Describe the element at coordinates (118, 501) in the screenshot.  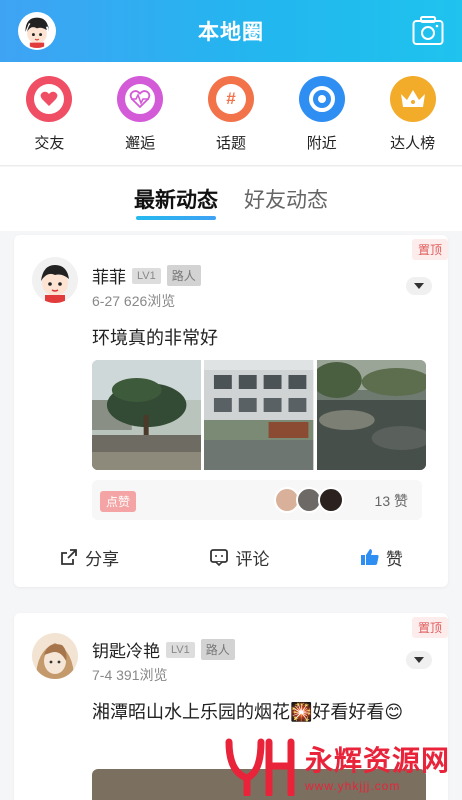
I see `like-tag: 点赞` at that location.